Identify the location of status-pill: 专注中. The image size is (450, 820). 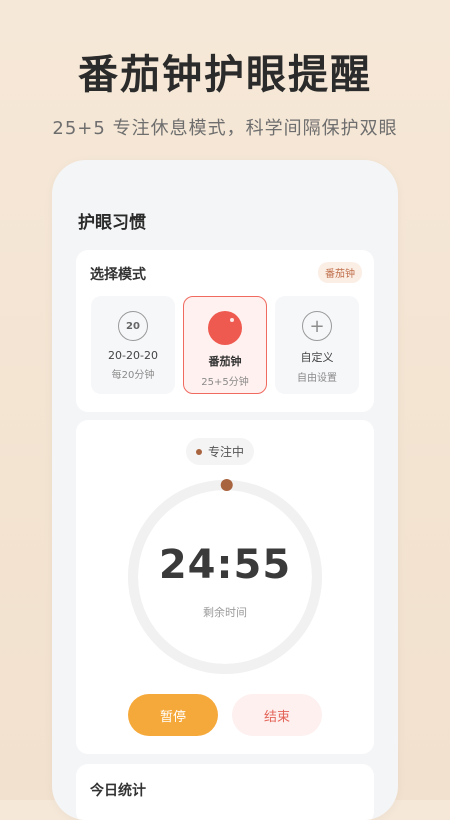
(220, 451).